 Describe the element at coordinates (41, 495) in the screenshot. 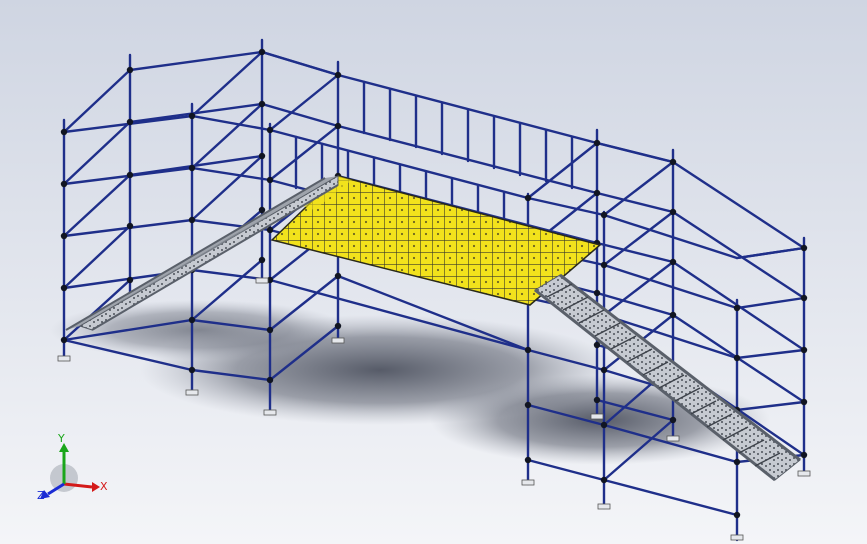

I see `triad-z-label: Z` at that location.